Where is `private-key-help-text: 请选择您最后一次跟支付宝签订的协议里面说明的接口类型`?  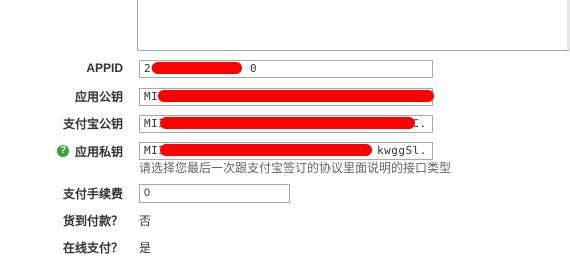 private-key-help-text: 请选择您最后一次跟支付宝签订的协议里面说明的接口类型 is located at coordinates (295, 168).